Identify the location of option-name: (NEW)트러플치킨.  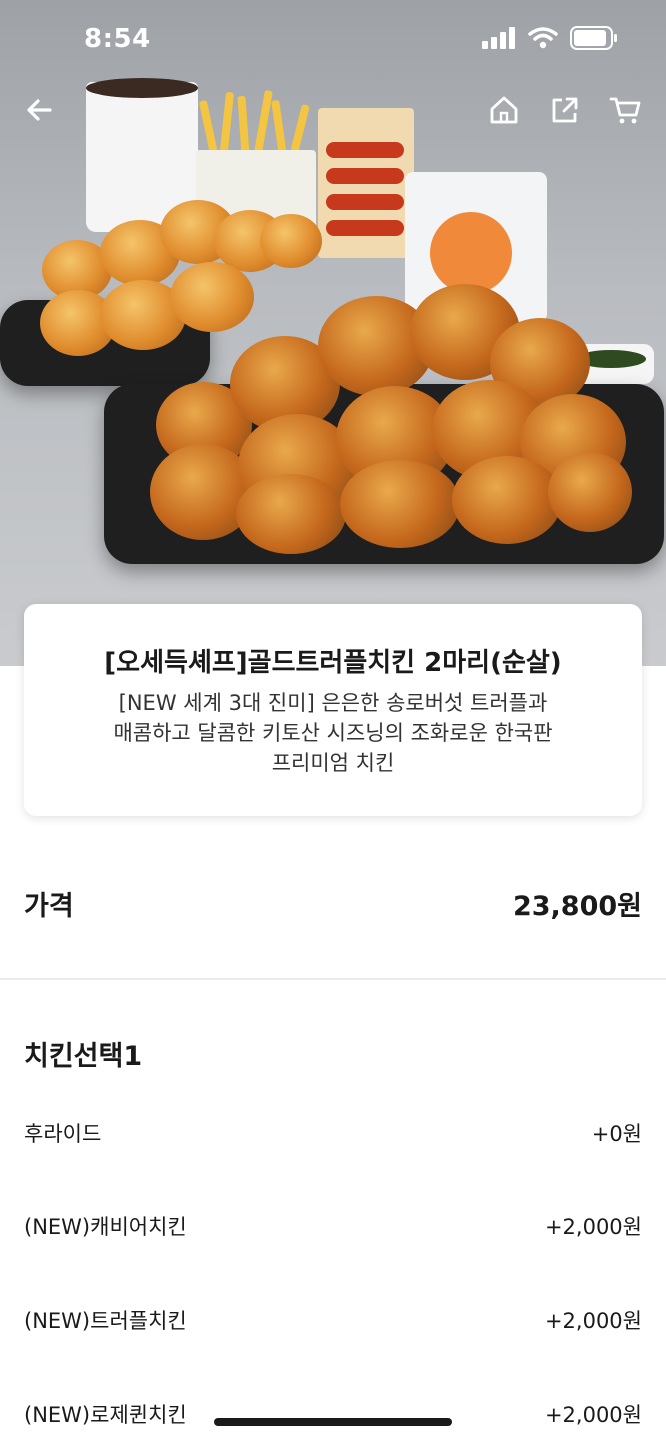
(105, 1321).